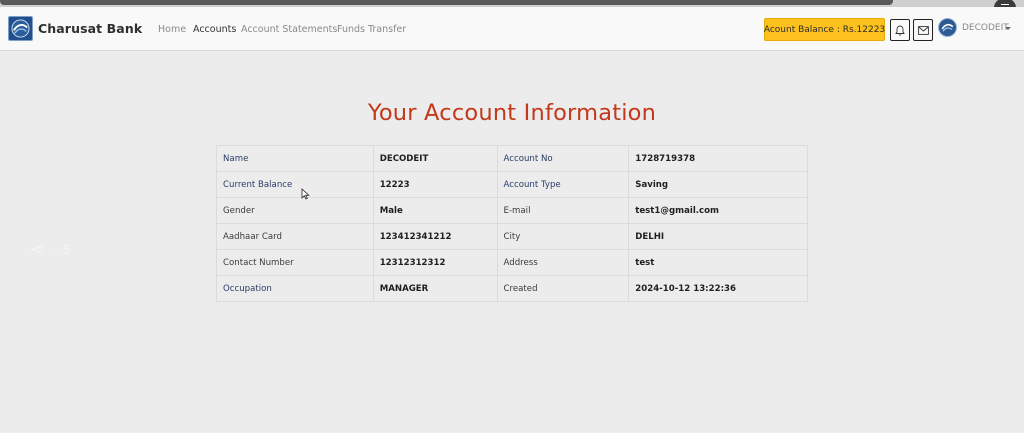 Image resolution: width=1024 pixels, height=433 pixels. I want to click on address-value: test, so click(718, 262).